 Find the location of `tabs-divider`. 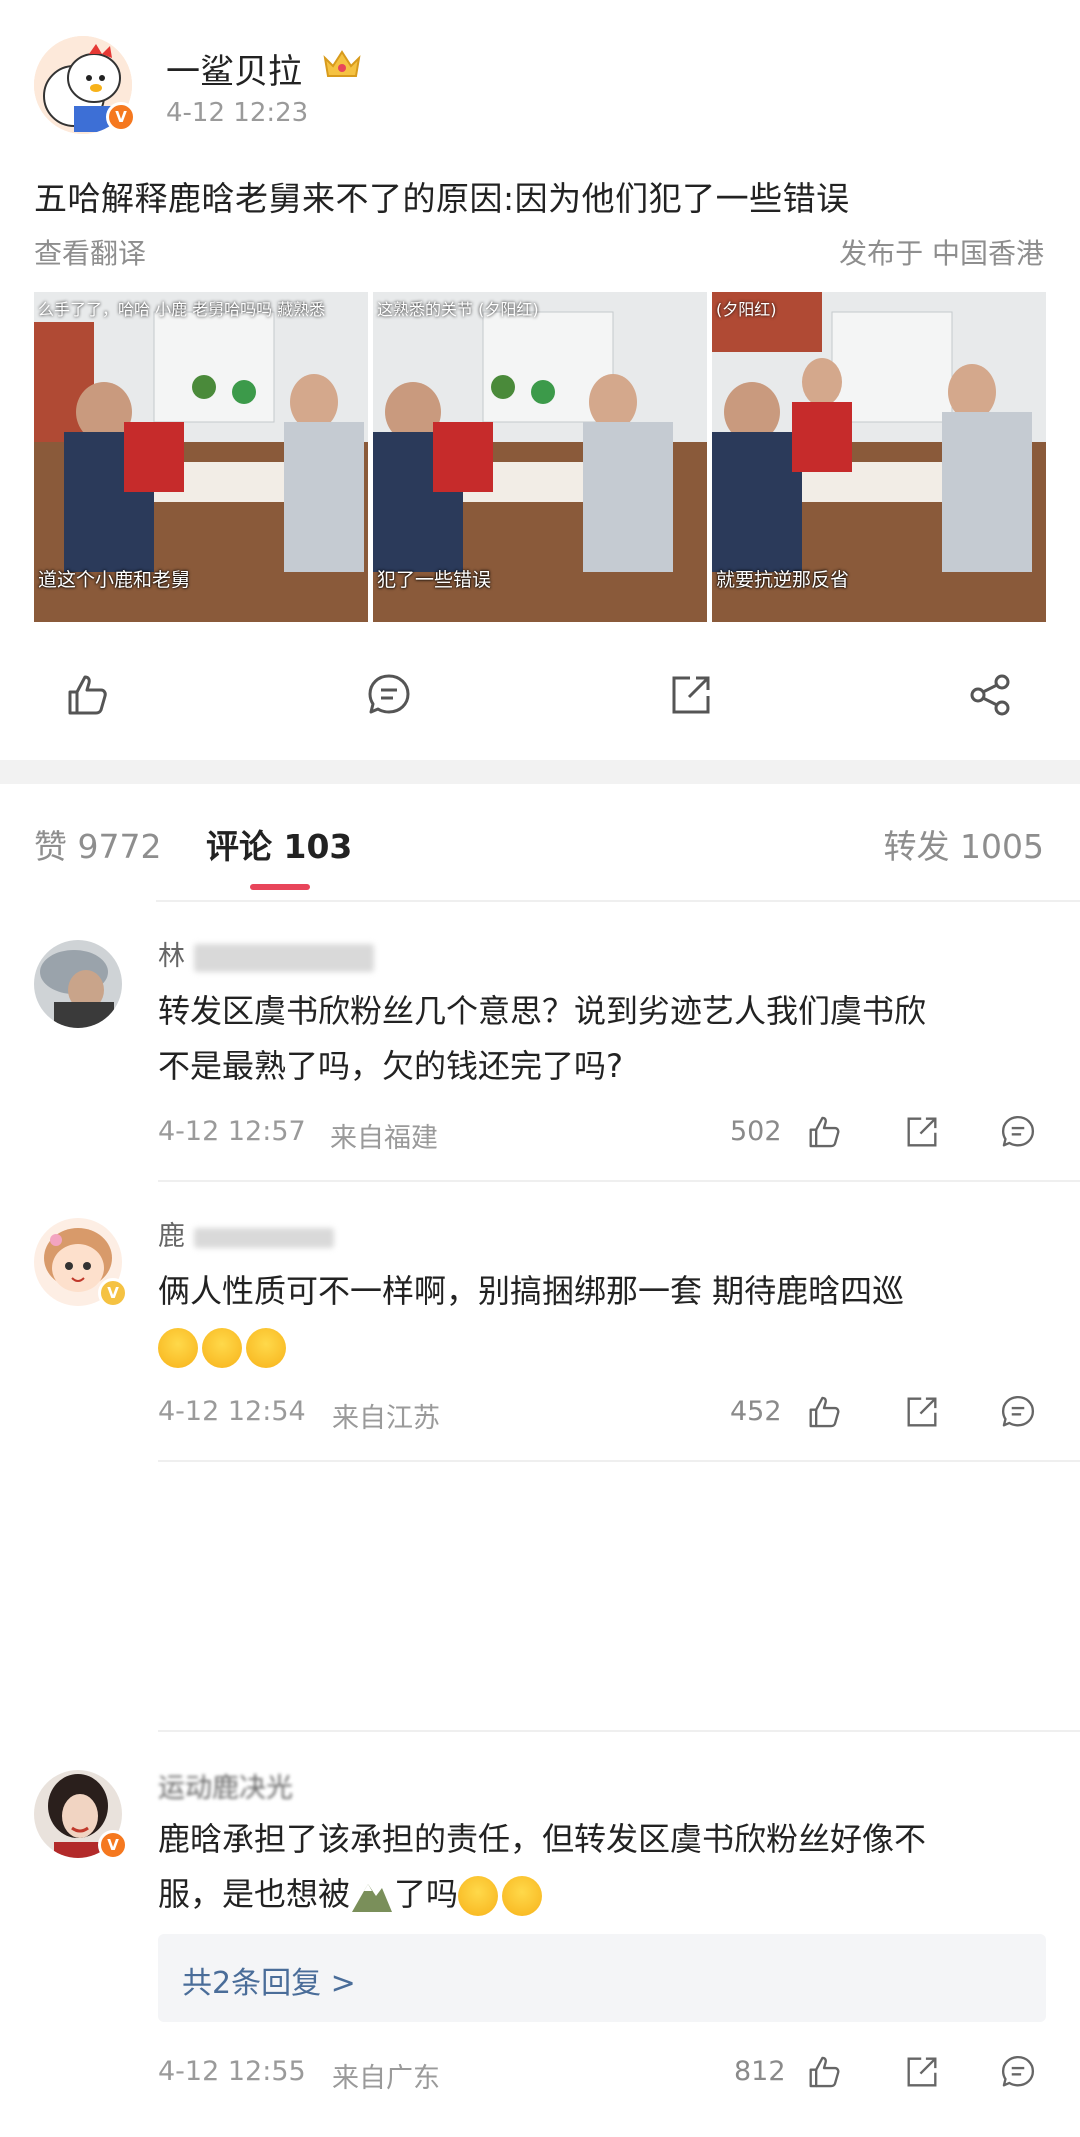

tabs-divider is located at coordinates (618, 901).